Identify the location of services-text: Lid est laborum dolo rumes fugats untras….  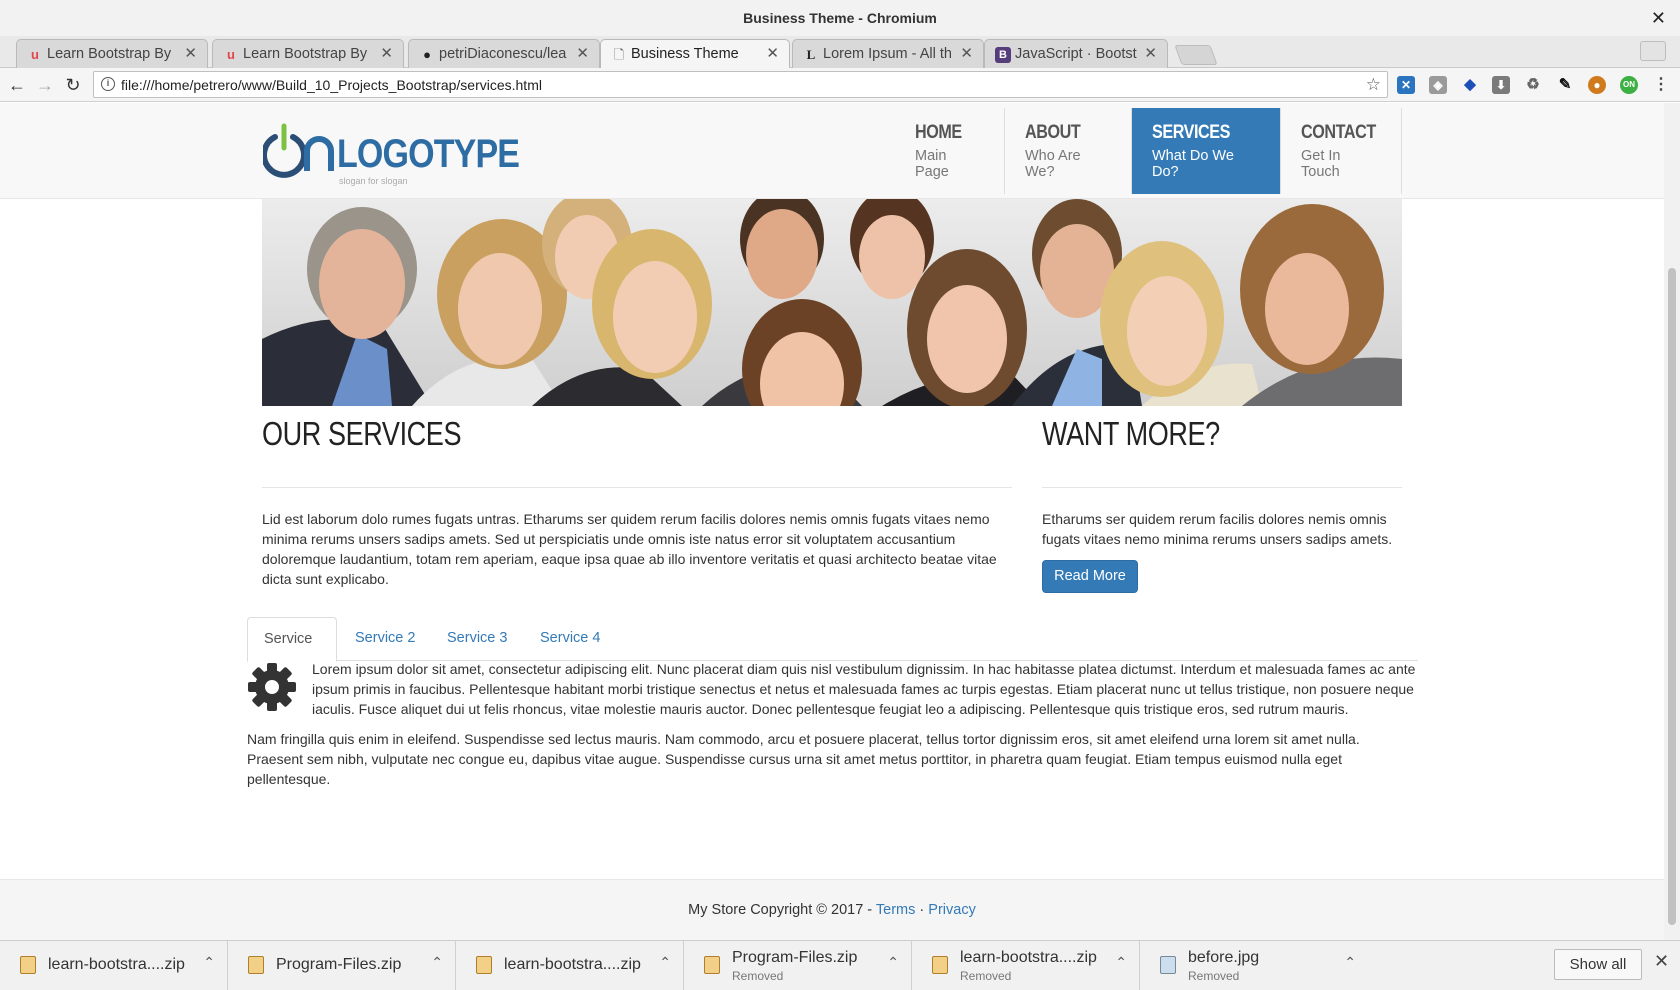
(629, 549).